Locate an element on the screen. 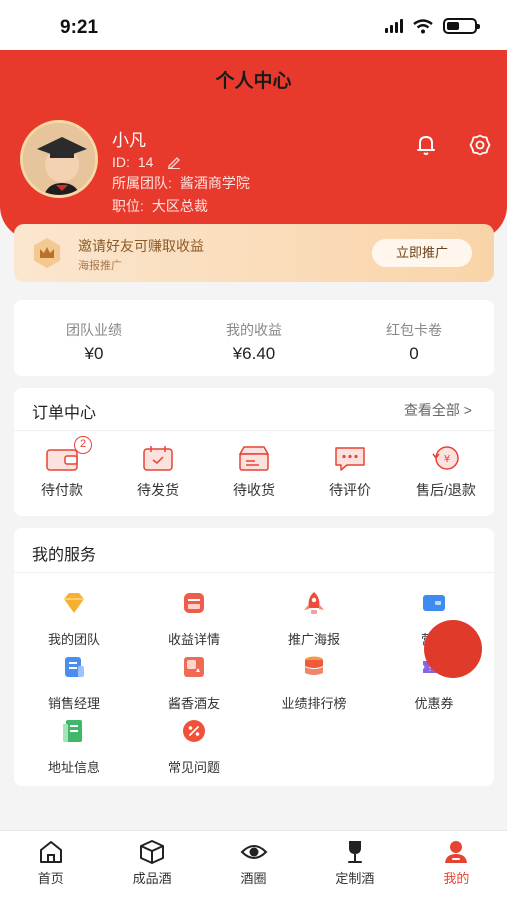 The image size is (507, 900). order-pending-review: 待评价 is located at coordinates (350, 472).